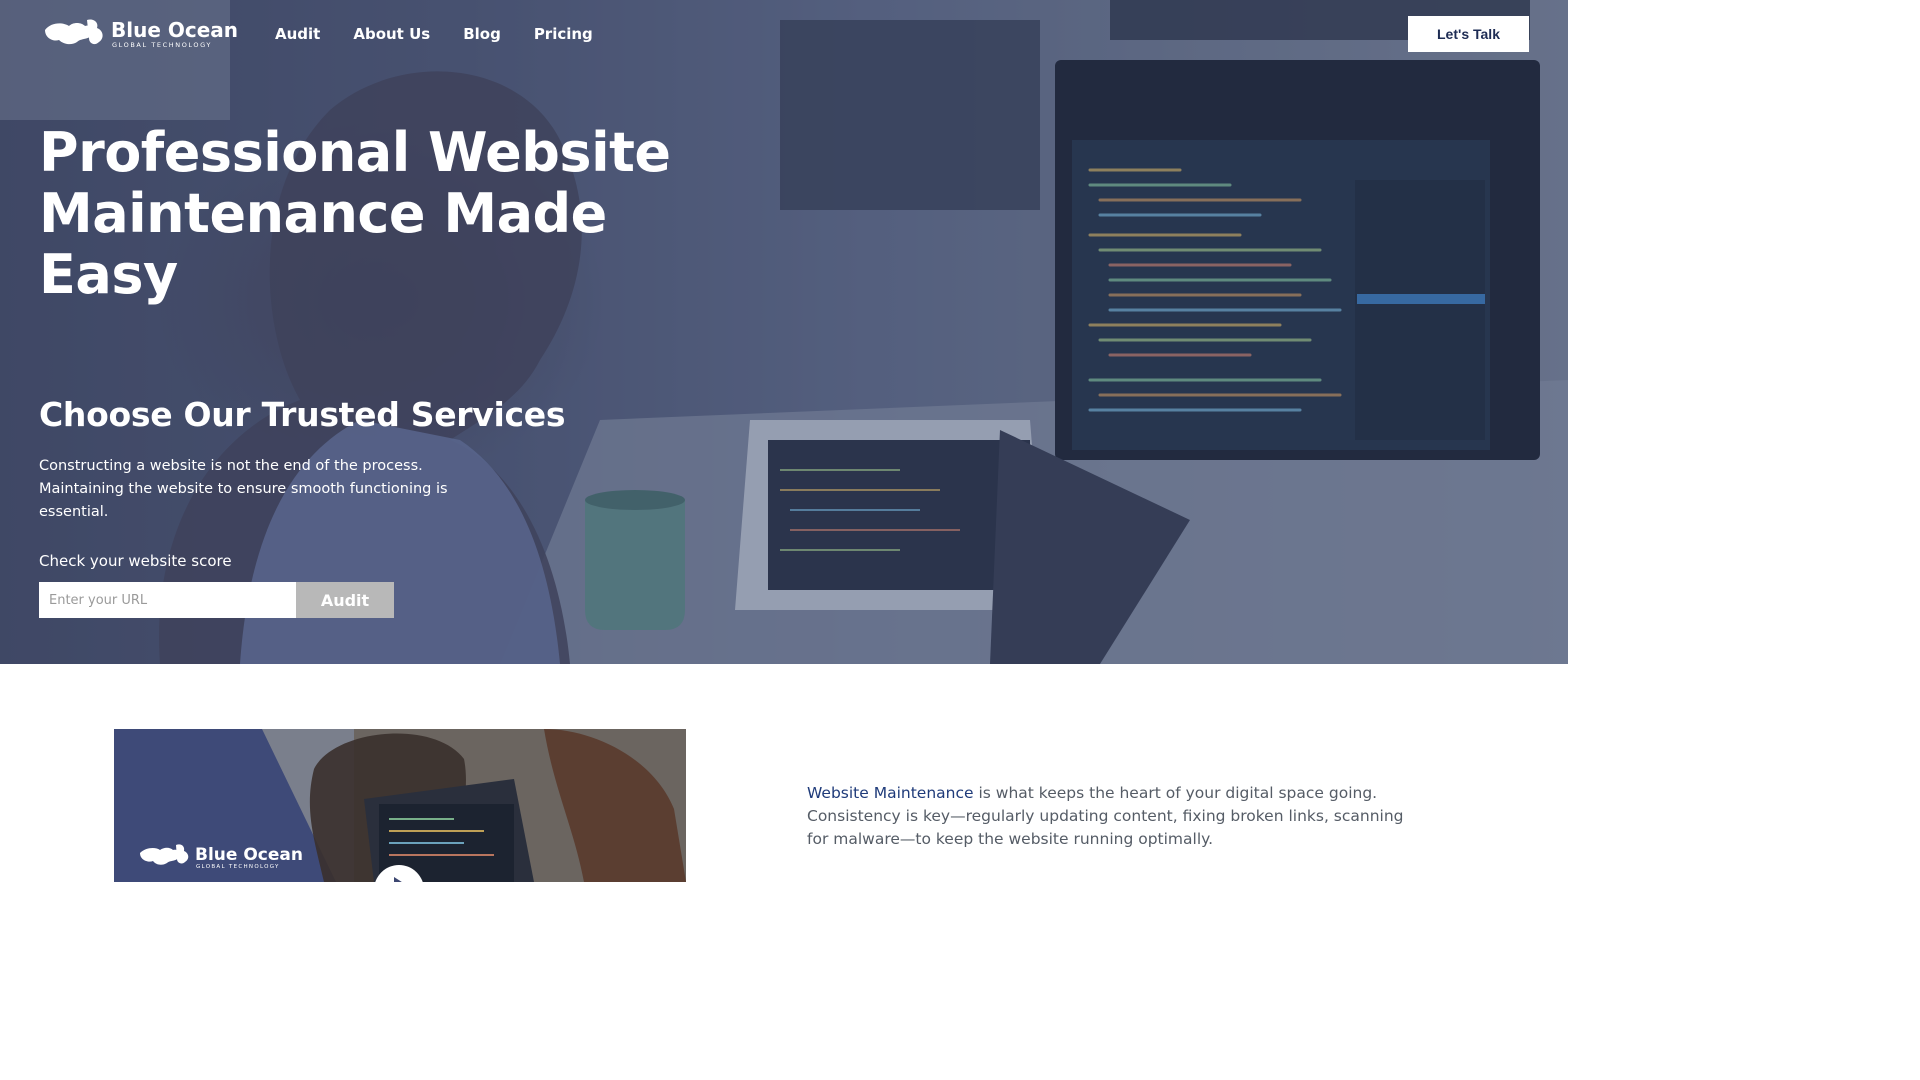 The width and height of the screenshot is (1920, 1080). I want to click on nav-item-blog: Blog, so click(482, 34).